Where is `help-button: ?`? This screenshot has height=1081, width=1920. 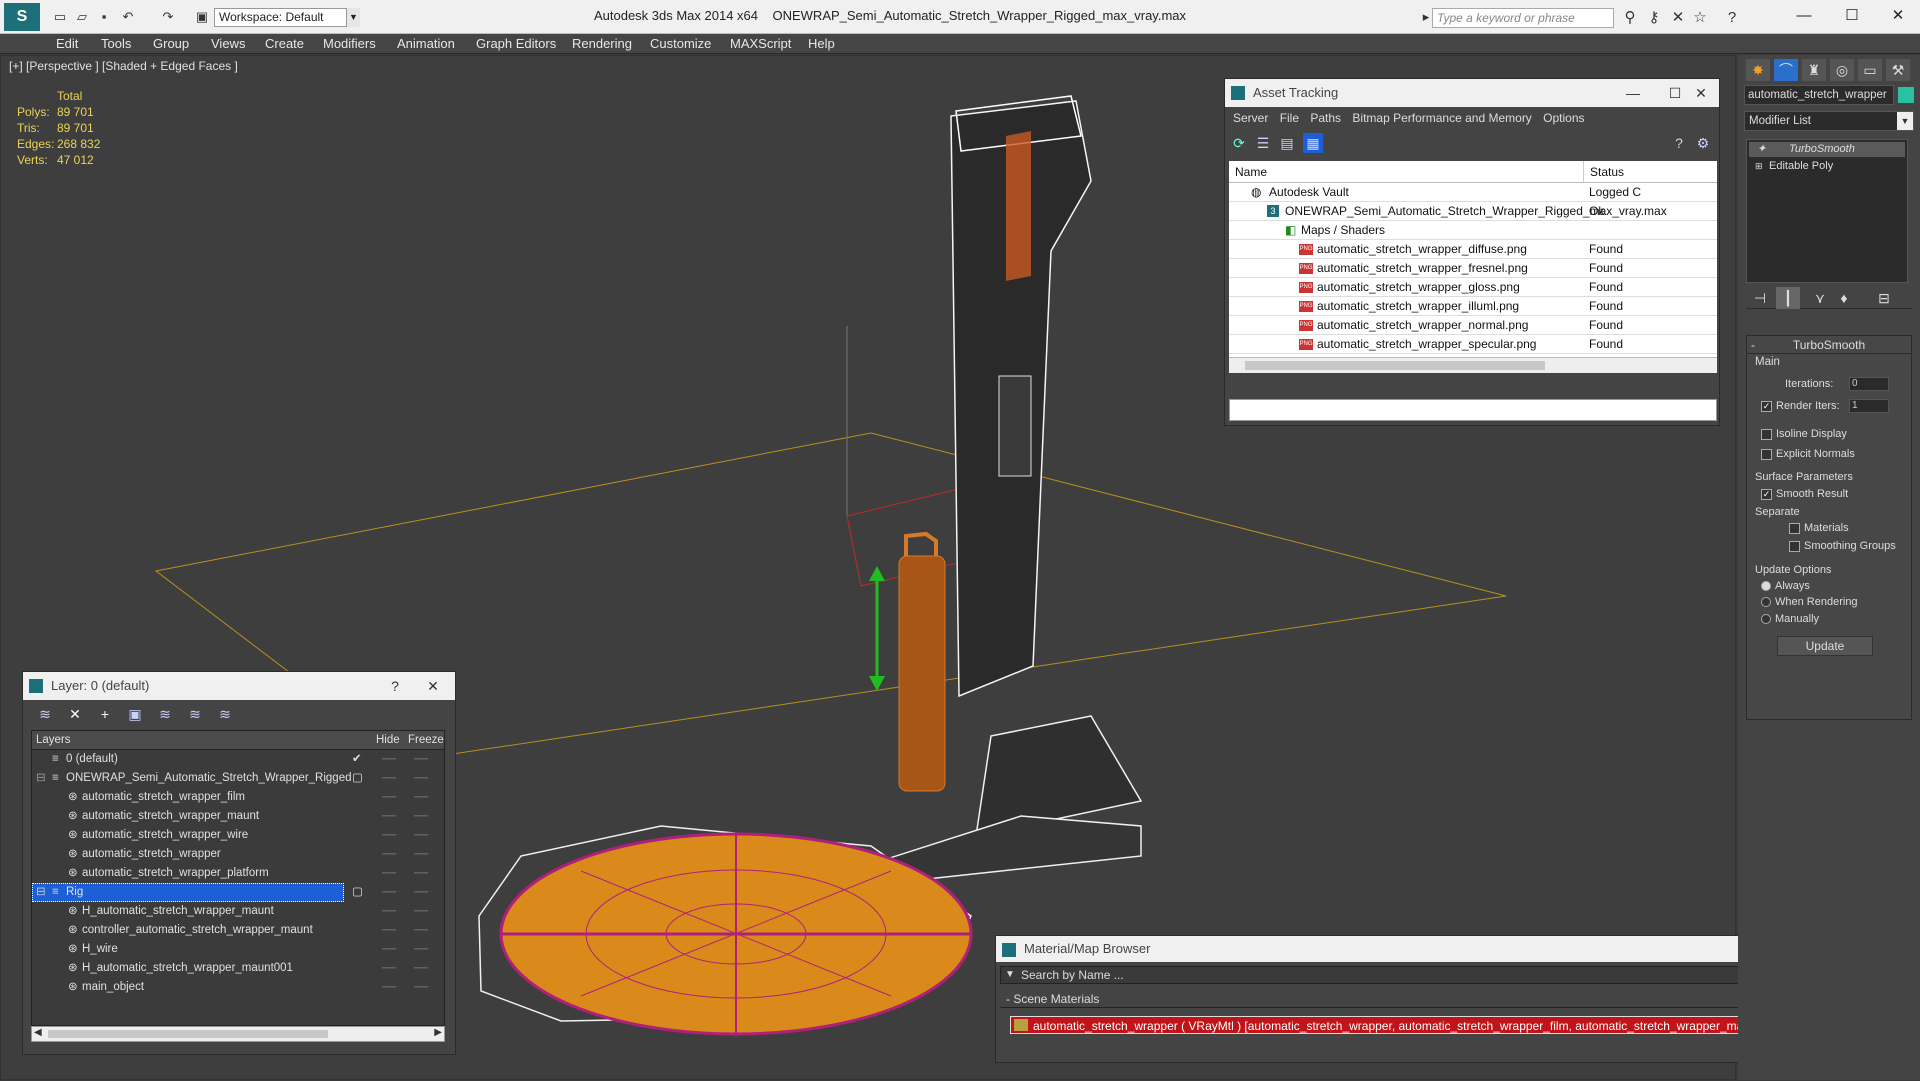 help-button: ? is located at coordinates (395, 686).